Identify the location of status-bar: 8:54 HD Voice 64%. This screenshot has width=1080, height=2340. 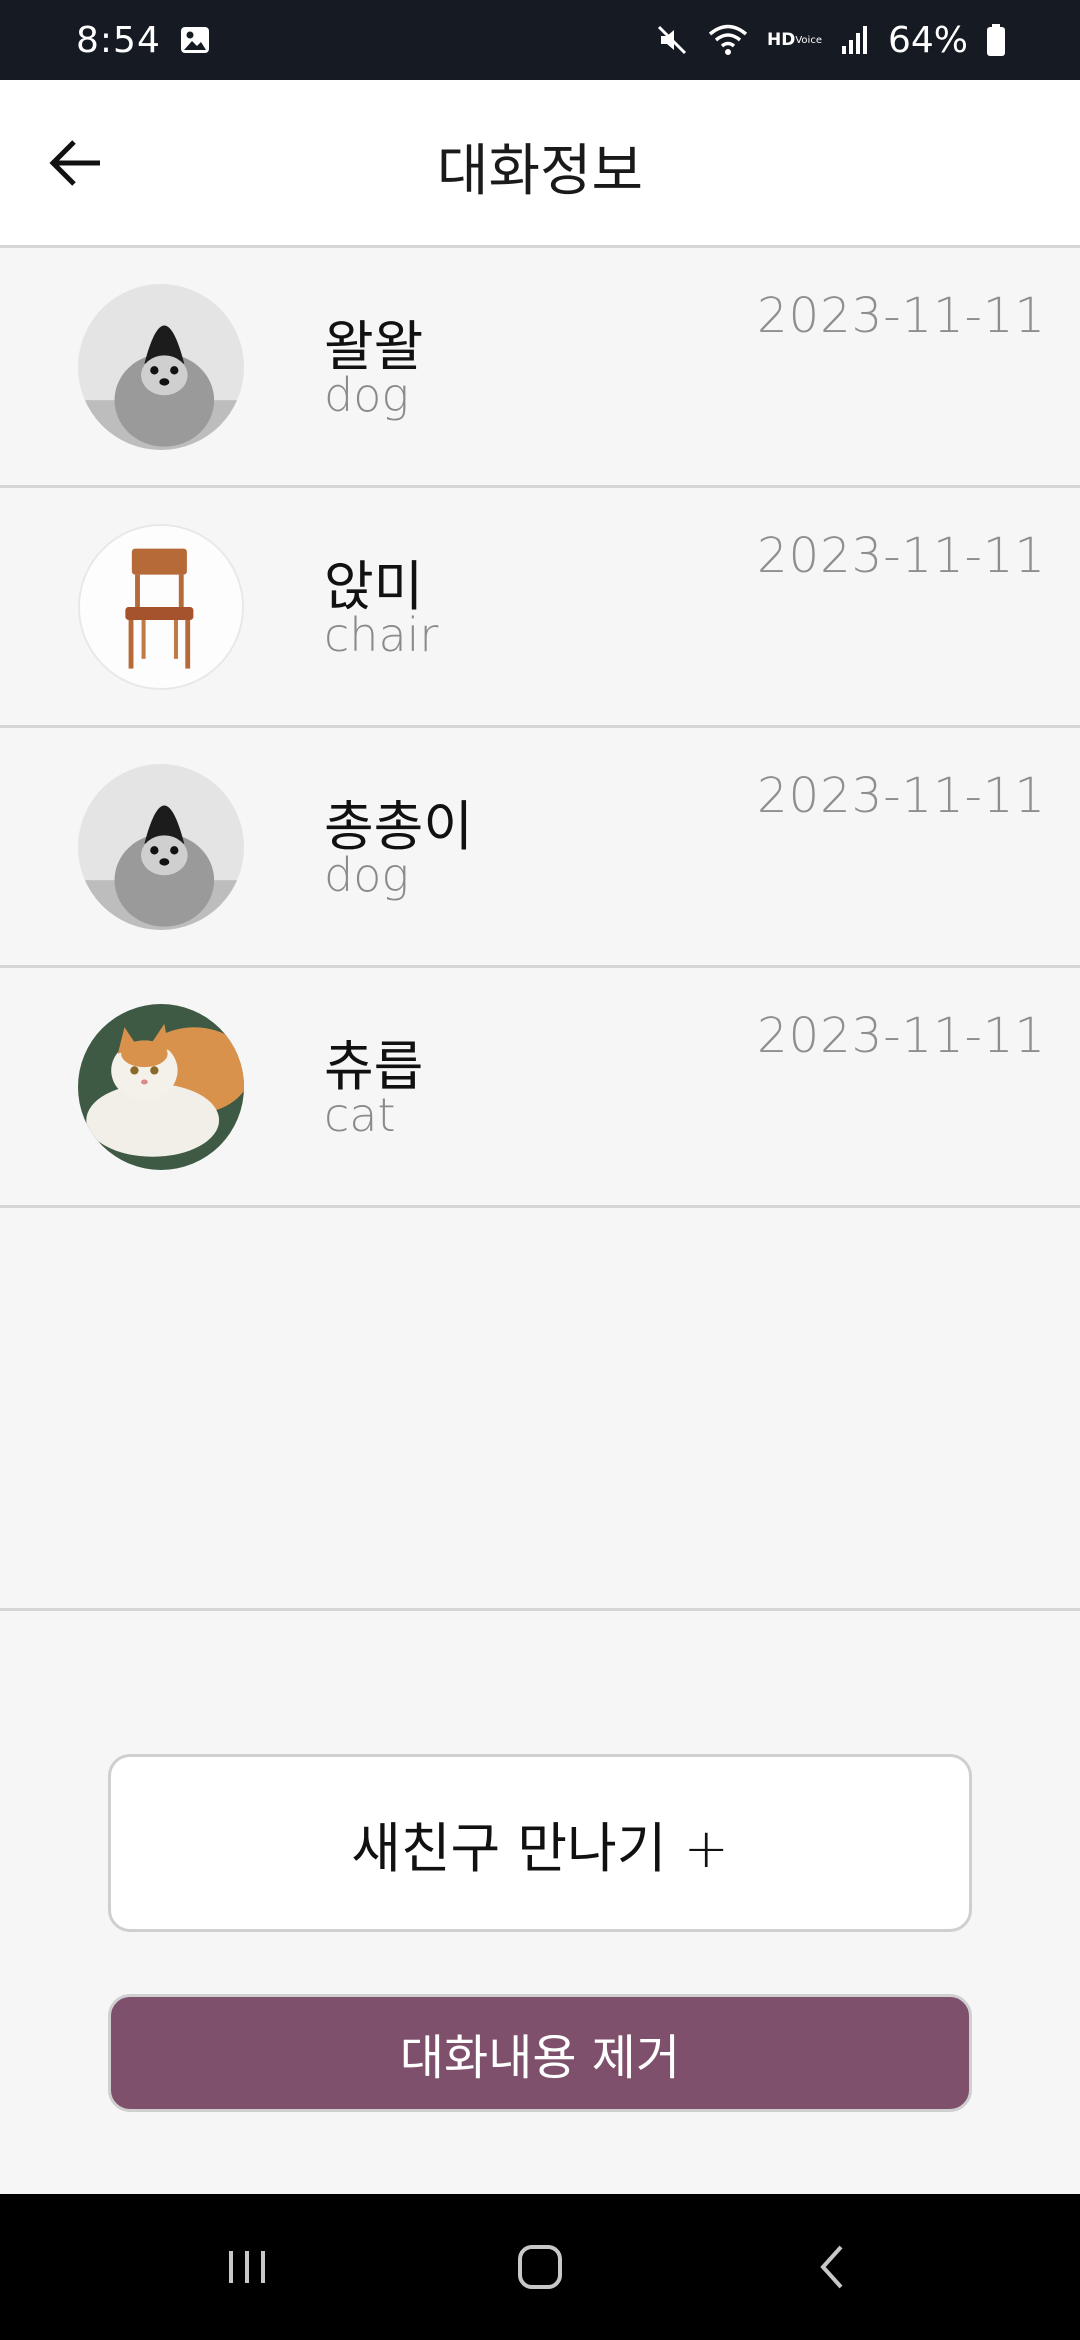
(540, 40).